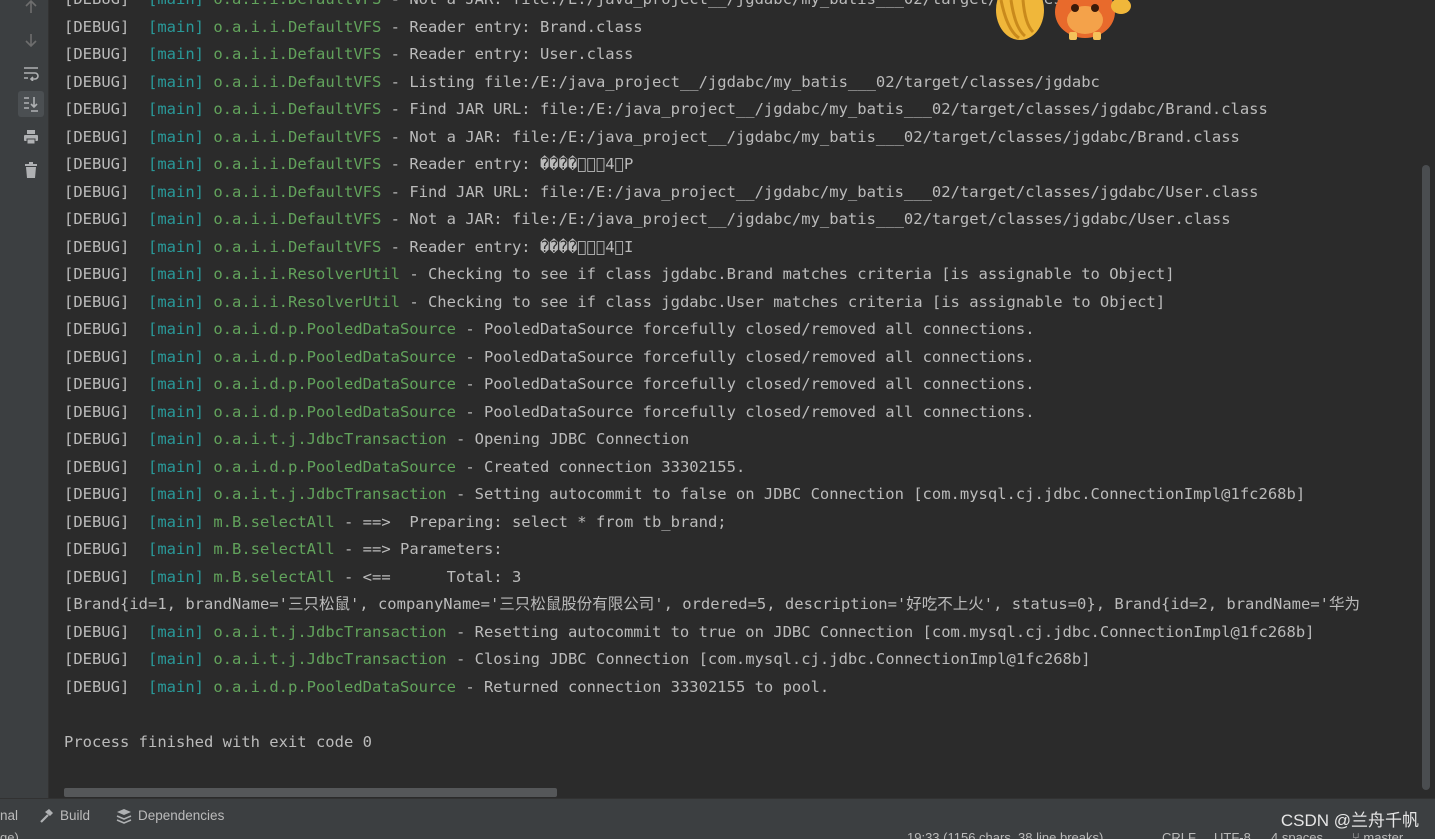 The width and height of the screenshot is (1435, 839). What do you see at coordinates (31, 170) in the screenshot?
I see `trash-icon` at bounding box center [31, 170].